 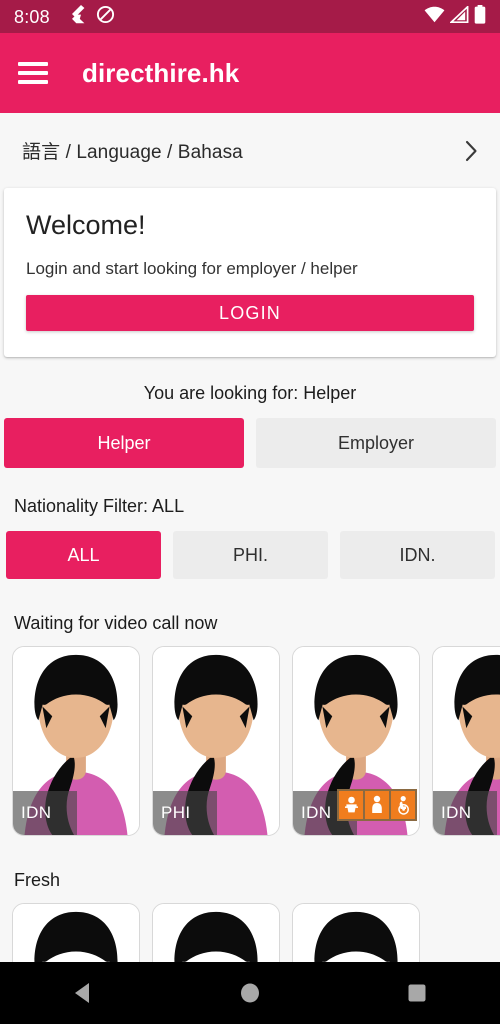 I want to click on login-button: LOGIN, so click(x=250, y=313).